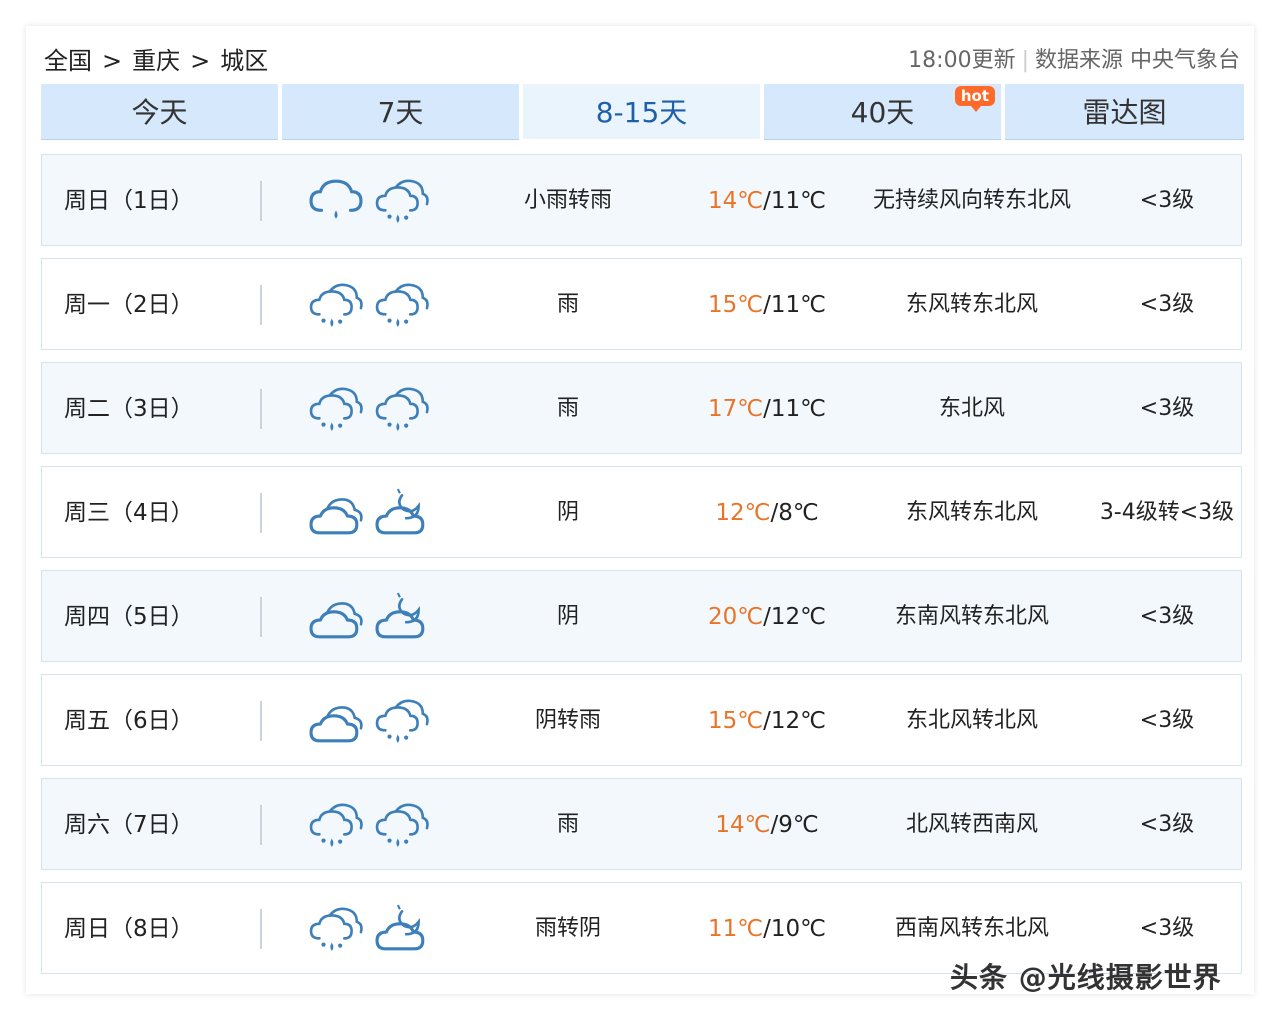  I want to click on weather-description: 雨转阴, so click(567, 928).